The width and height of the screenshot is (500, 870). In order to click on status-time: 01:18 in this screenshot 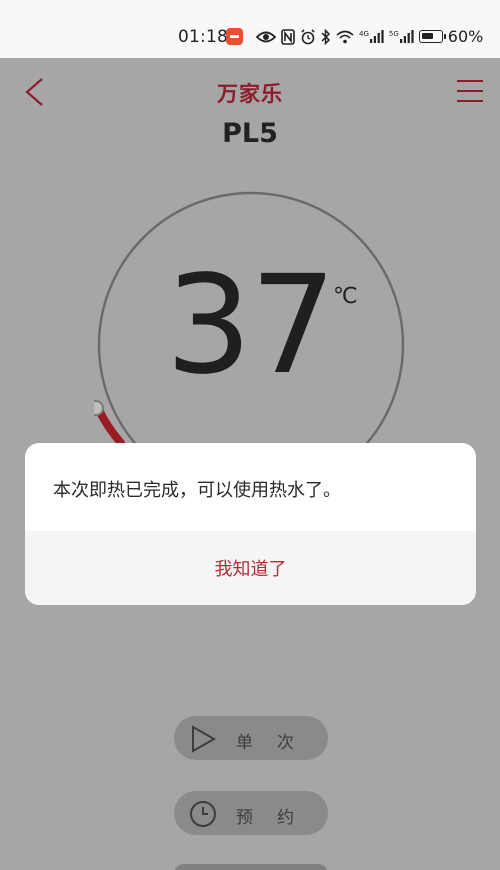, I will do `click(203, 37)`.